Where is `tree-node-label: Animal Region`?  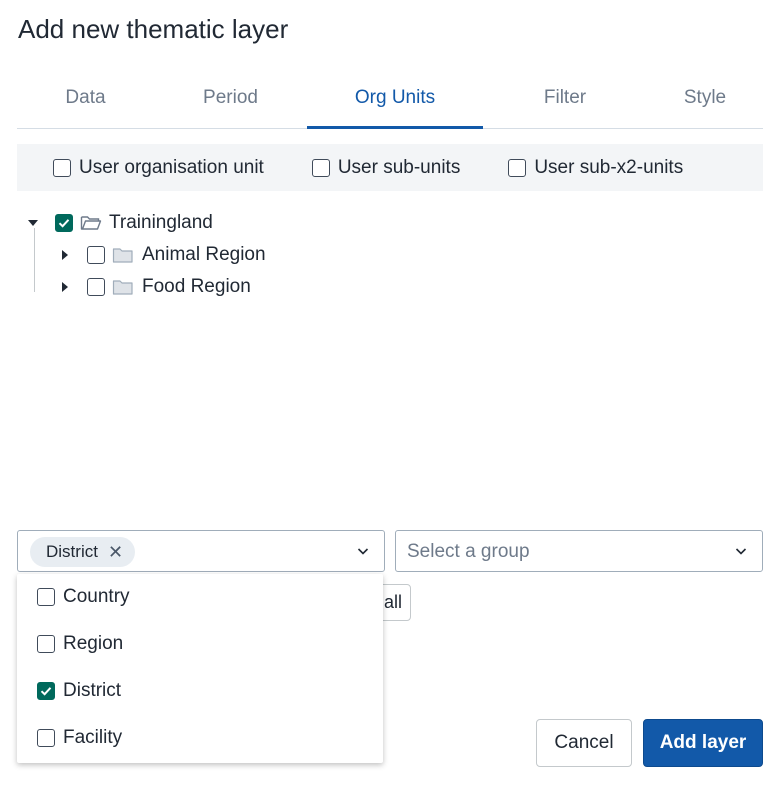 tree-node-label: Animal Region is located at coordinates (204, 255).